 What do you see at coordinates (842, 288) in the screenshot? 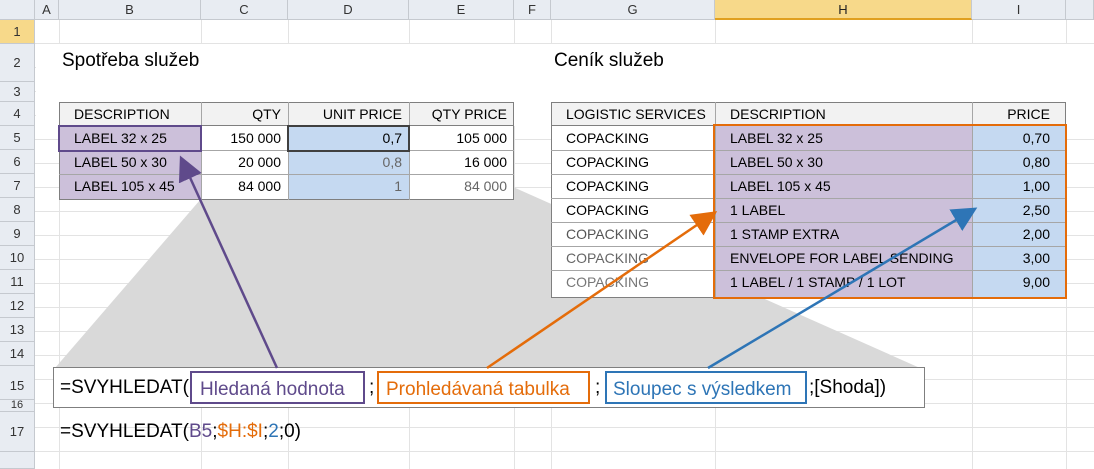
I see `arrow-column-index` at bounding box center [842, 288].